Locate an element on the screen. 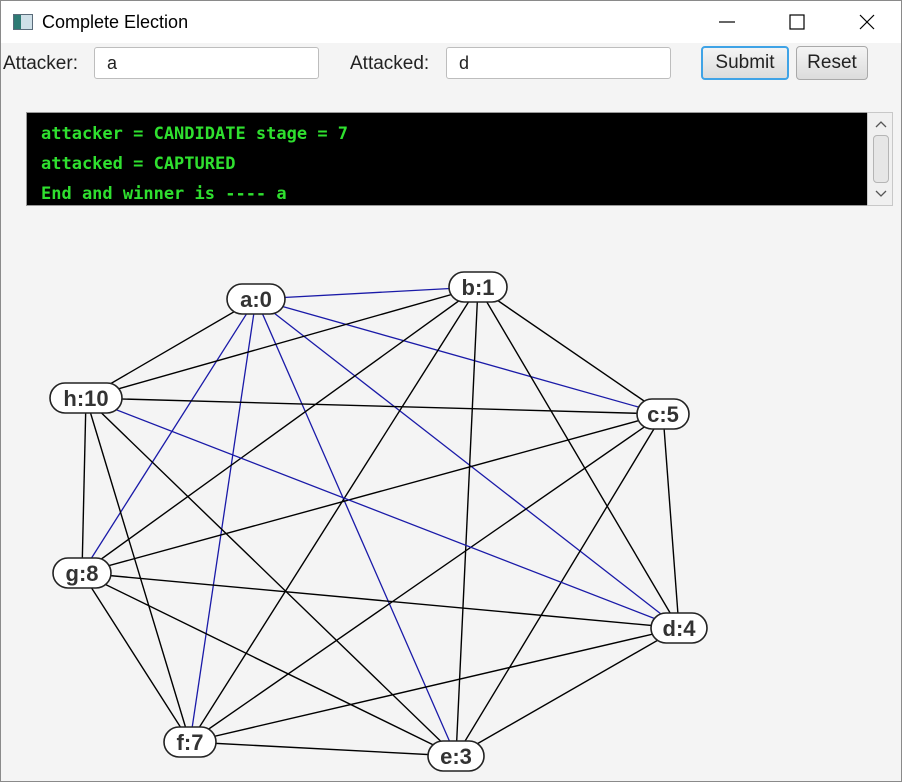 The image size is (902, 782). node-d: d:4 is located at coordinates (679, 628).